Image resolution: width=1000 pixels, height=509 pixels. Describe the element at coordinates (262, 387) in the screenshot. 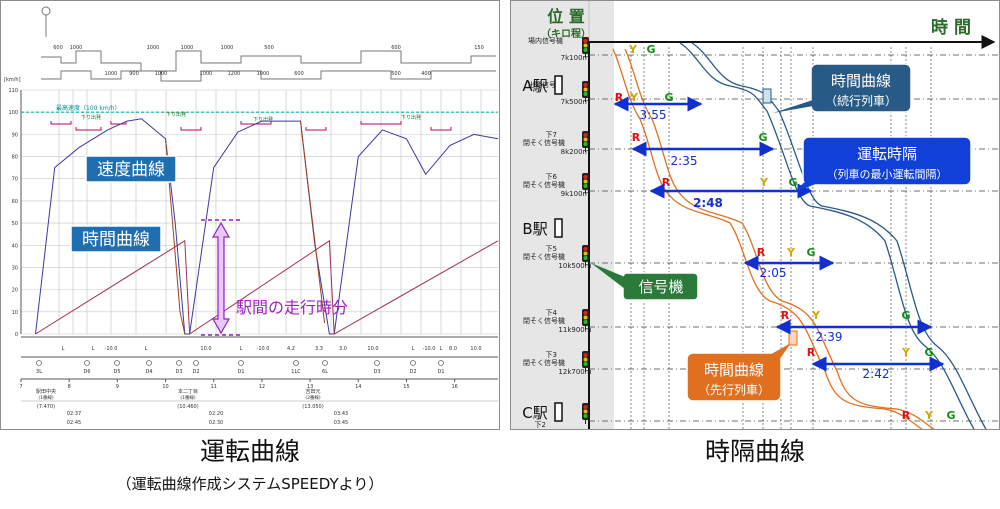

I see `x-tick-label: 12` at that location.